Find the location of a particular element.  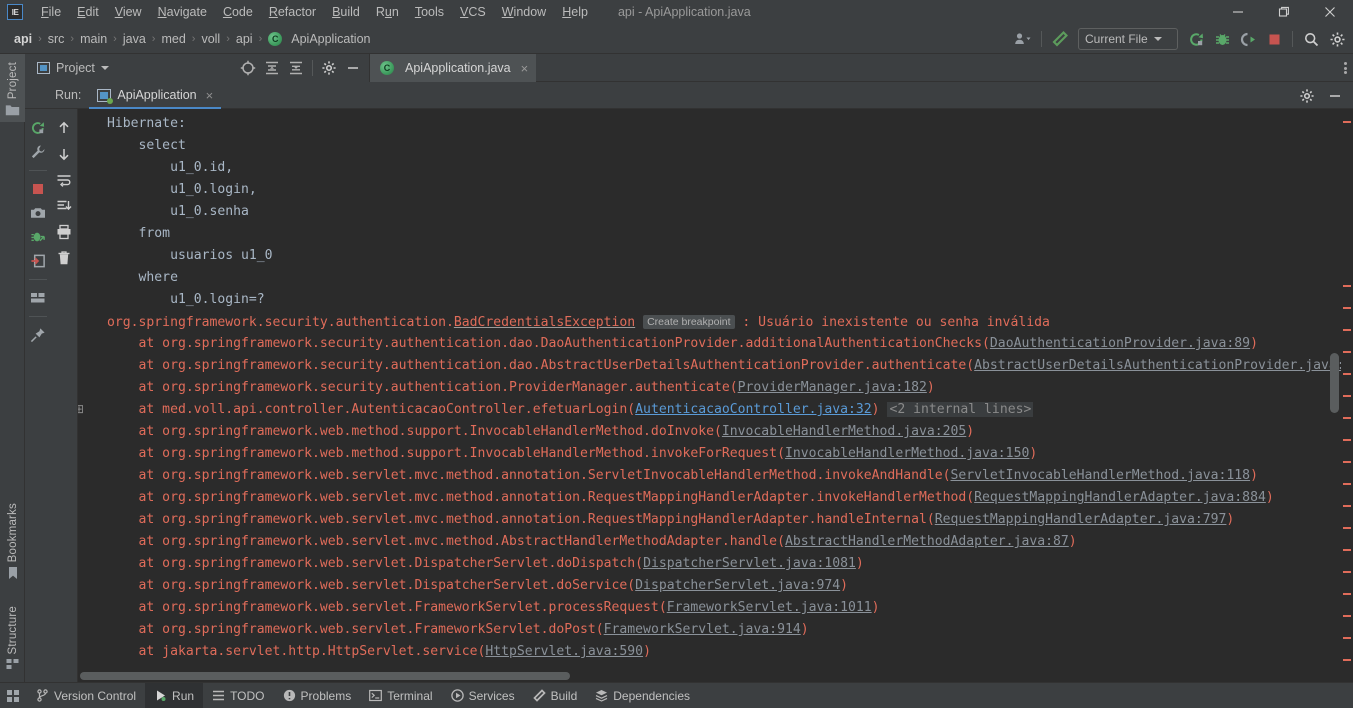

project-tool-title-group: Project is located at coordinates (67, 68).